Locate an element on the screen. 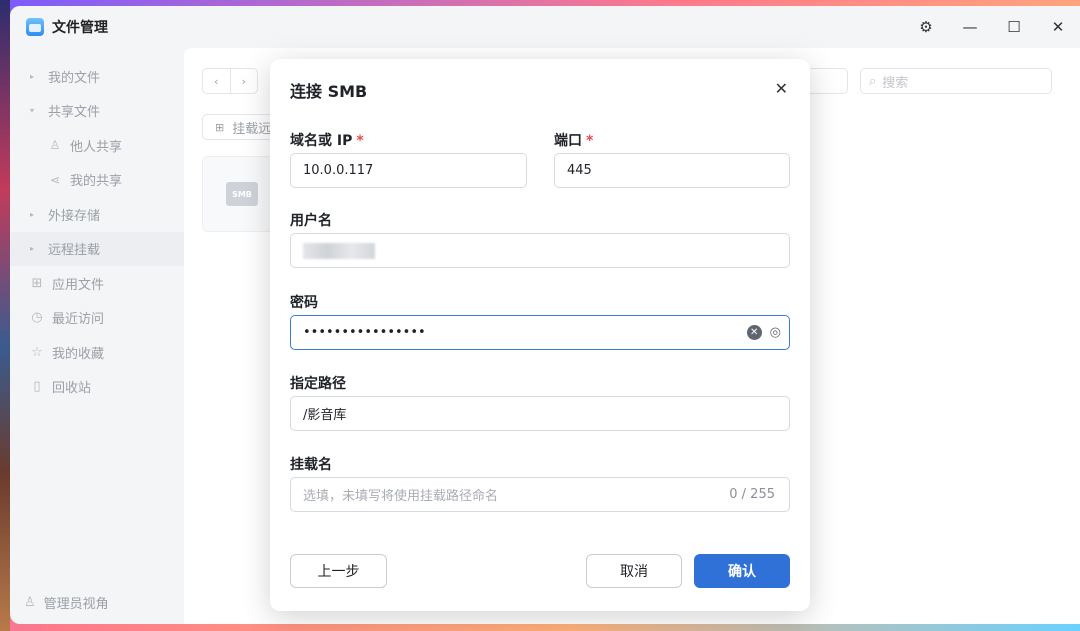  admin-view-label: 管理员视角 is located at coordinates (76, 604).